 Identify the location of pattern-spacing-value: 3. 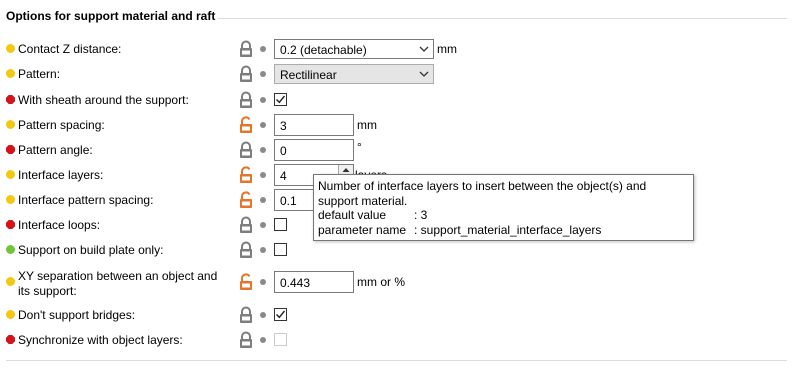
(283, 126).